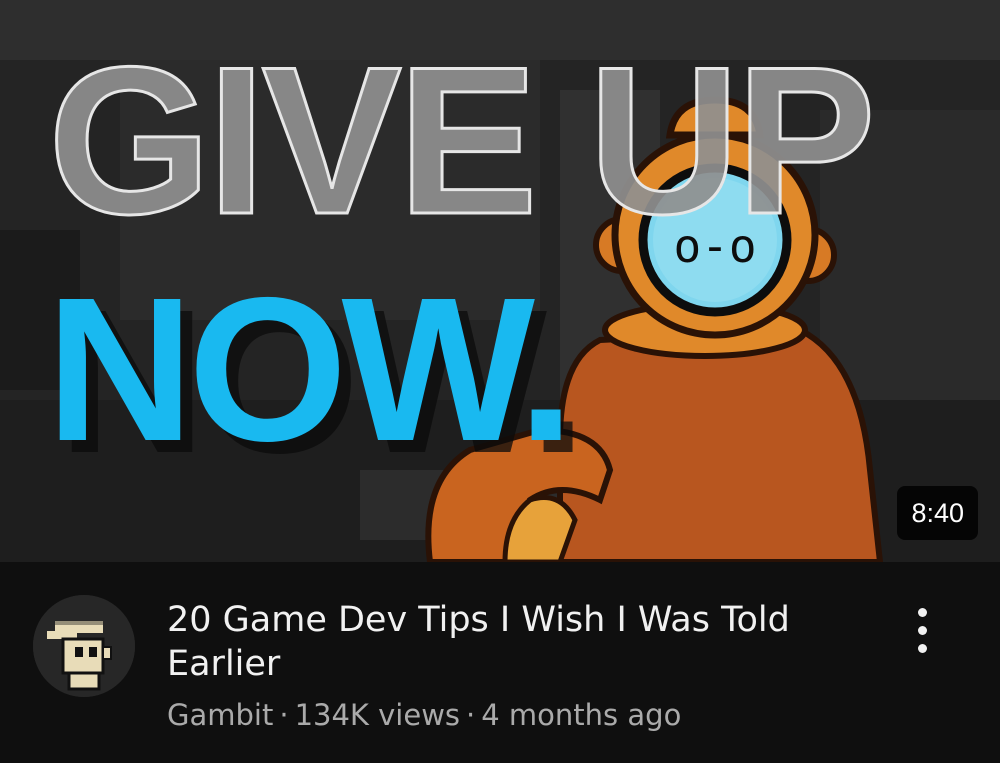  I want to click on upload-age: 4 months ago, so click(581, 715).